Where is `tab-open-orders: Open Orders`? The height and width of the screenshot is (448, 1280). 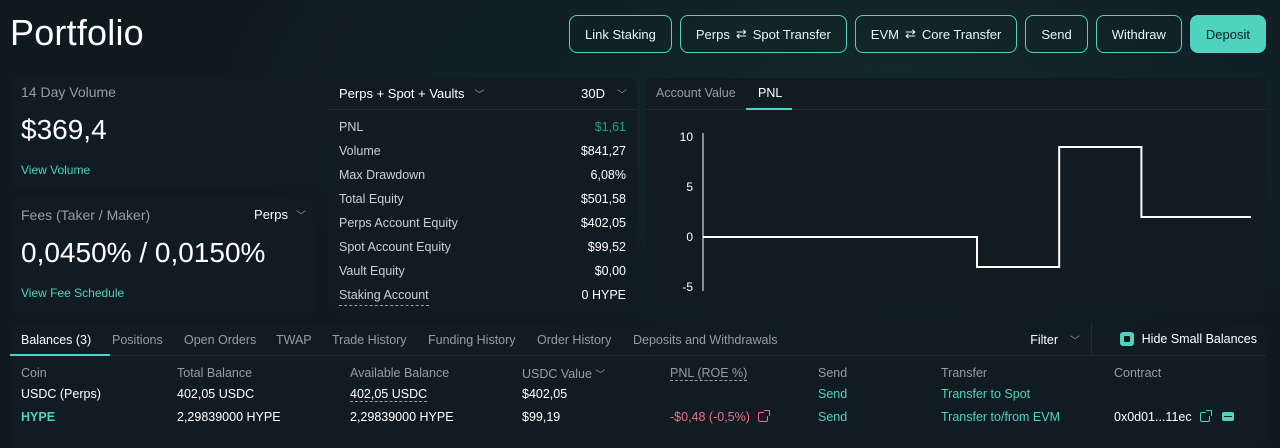
tab-open-orders: Open Orders is located at coordinates (220, 340).